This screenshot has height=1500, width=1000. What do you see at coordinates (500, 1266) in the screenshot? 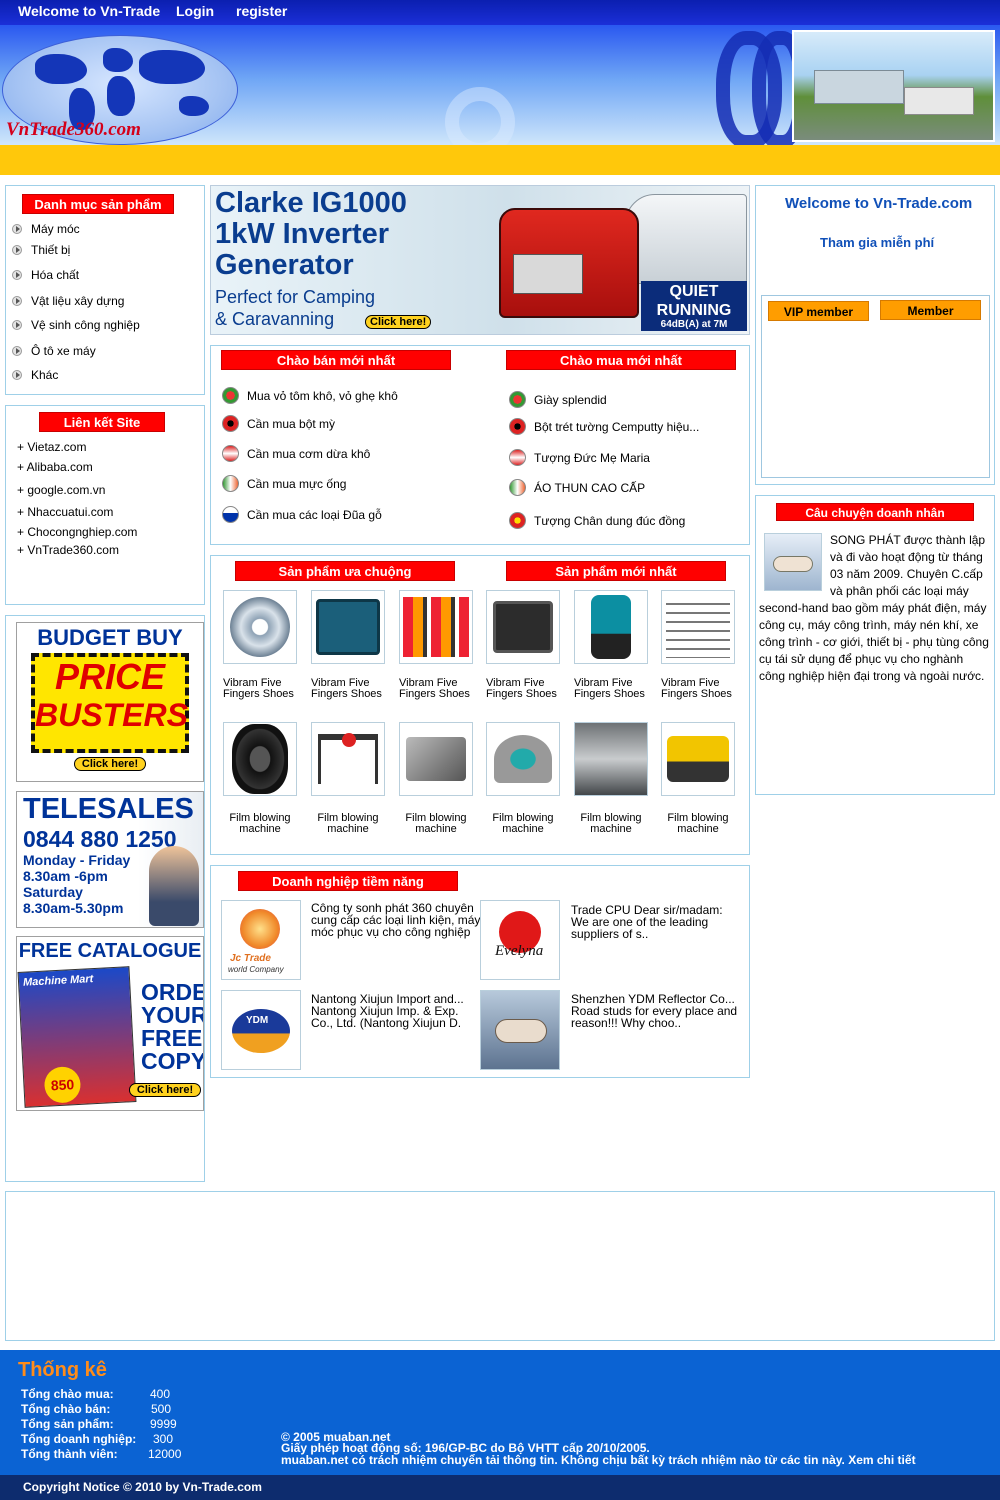
I see `bottom-content-panel` at bounding box center [500, 1266].